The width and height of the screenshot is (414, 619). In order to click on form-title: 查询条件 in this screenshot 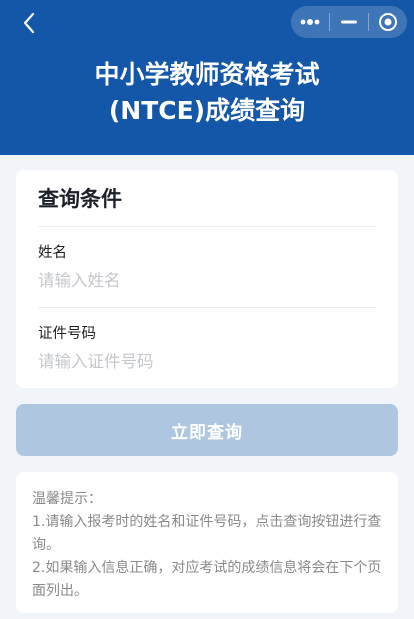, I will do `click(207, 198)`.